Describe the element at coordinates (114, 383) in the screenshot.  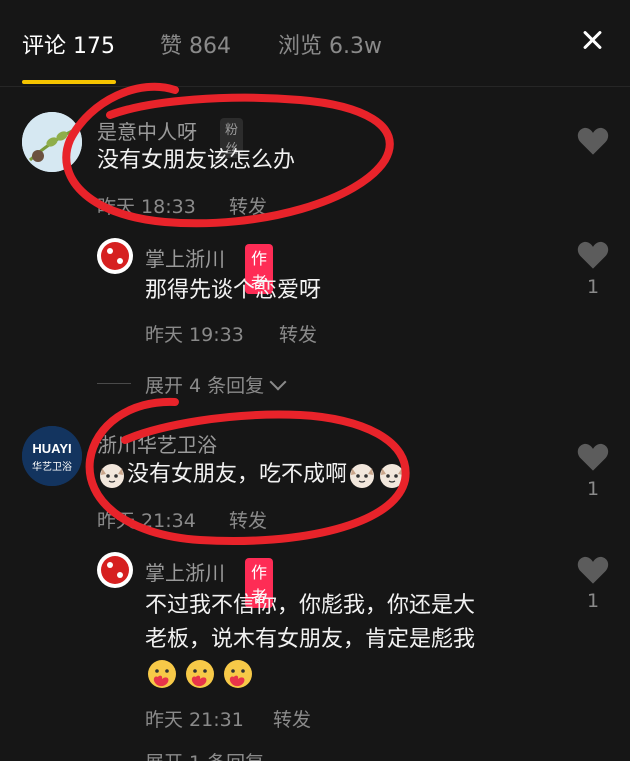
I see `expand-divider` at that location.